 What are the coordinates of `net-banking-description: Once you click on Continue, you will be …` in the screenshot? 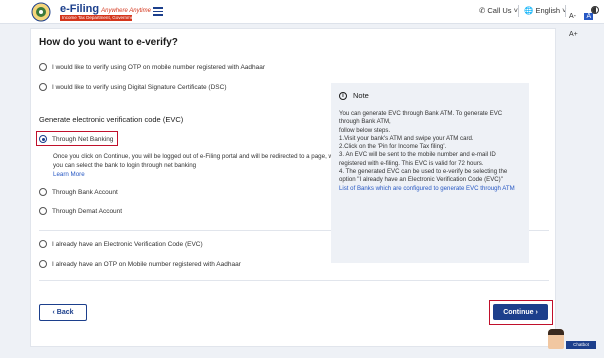 It's located at (199, 161).